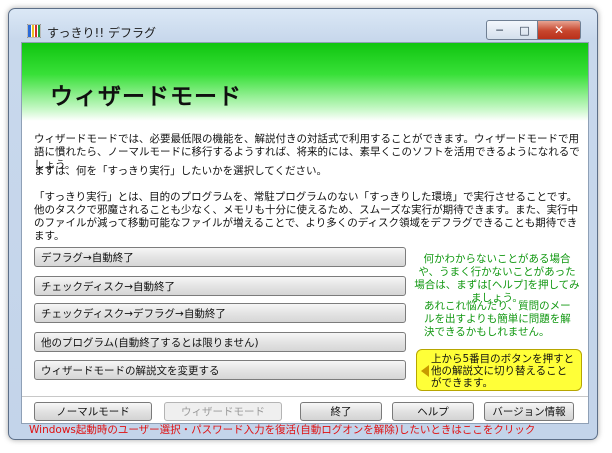 Image resolution: width=612 pixels, height=453 pixels. Describe the element at coordinates (497, 319) in the screenshot. I see `solve-hint: あれこれ悩んだり、質問のメールを出すよりも簡単に問題を解決できるかもしれません。` at that location.